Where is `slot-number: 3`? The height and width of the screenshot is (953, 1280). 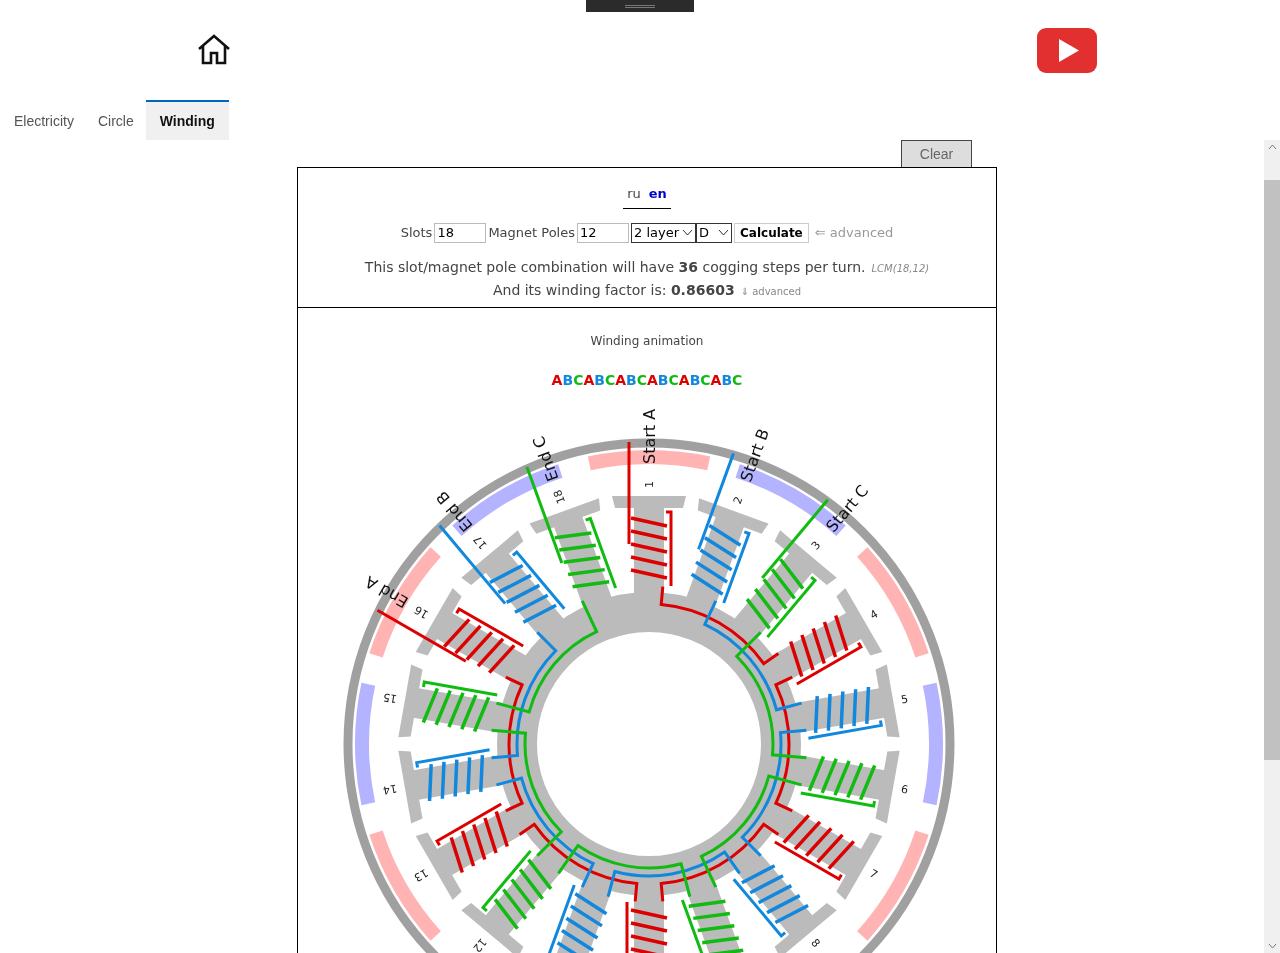 slot-number: 3 is located at coordinates (816, 545).